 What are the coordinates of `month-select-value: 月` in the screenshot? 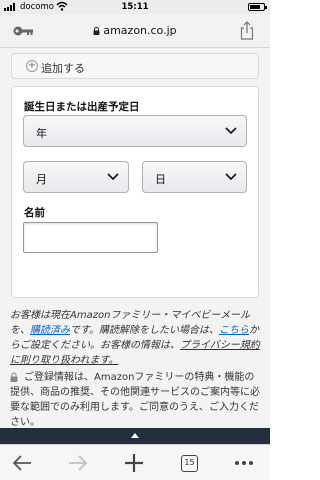 It's located at (41, 179).